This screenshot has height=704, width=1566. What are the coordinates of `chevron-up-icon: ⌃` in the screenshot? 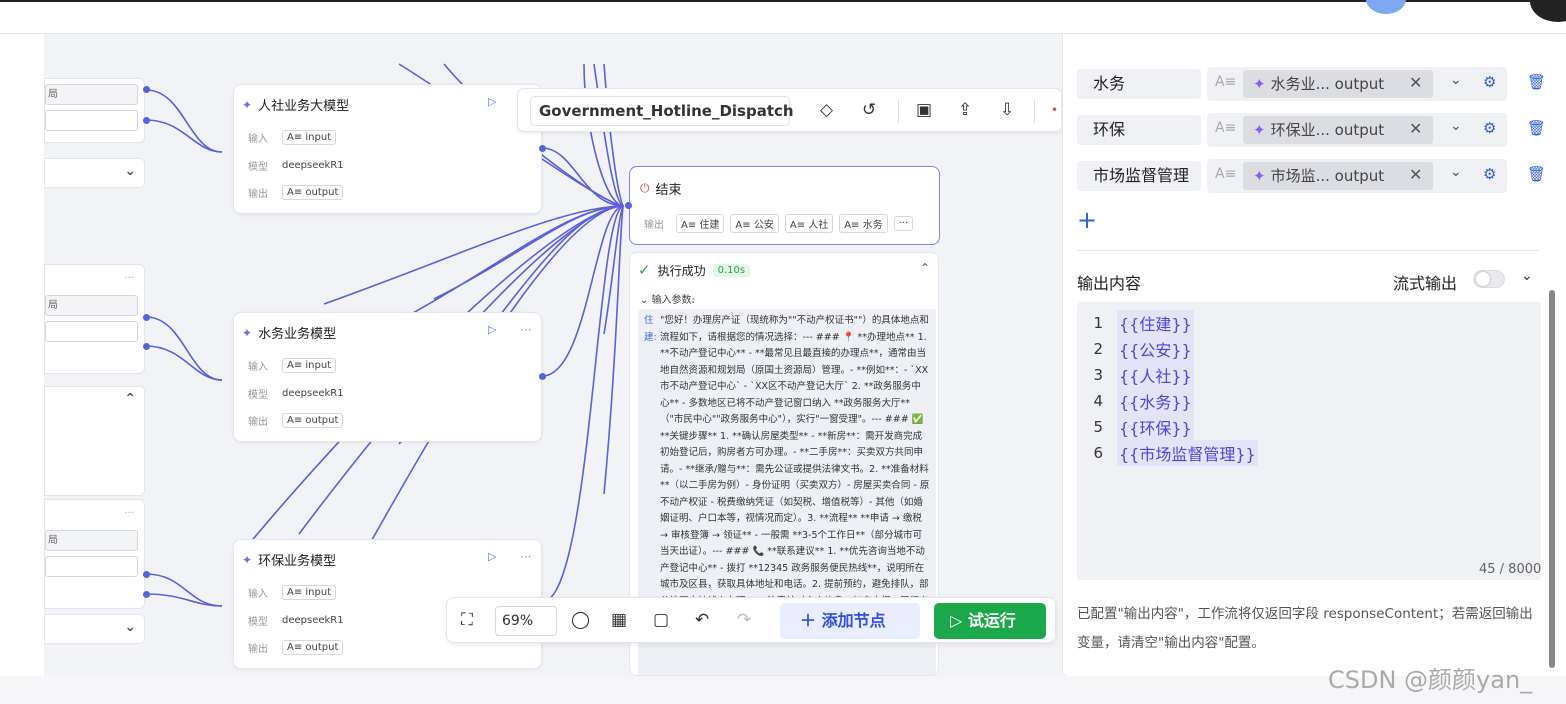 It's located at (925, 268).